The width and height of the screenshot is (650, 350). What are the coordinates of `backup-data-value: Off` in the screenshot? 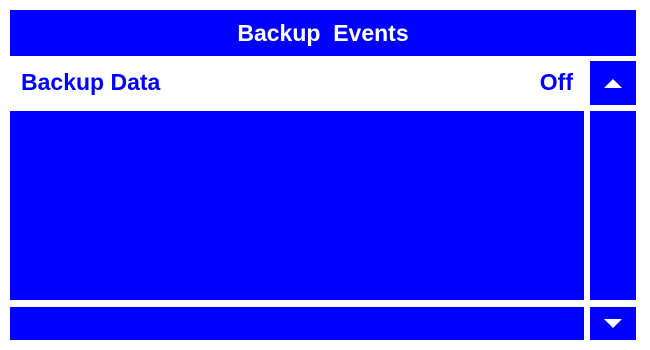 It's located at (556, 82).